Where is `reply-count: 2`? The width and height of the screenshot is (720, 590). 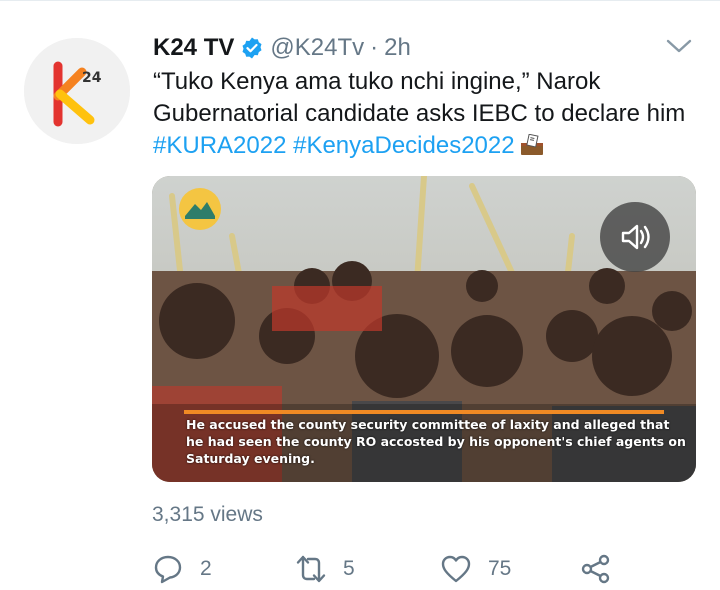 reply-count: 2 is located at coordinates (206, 568).